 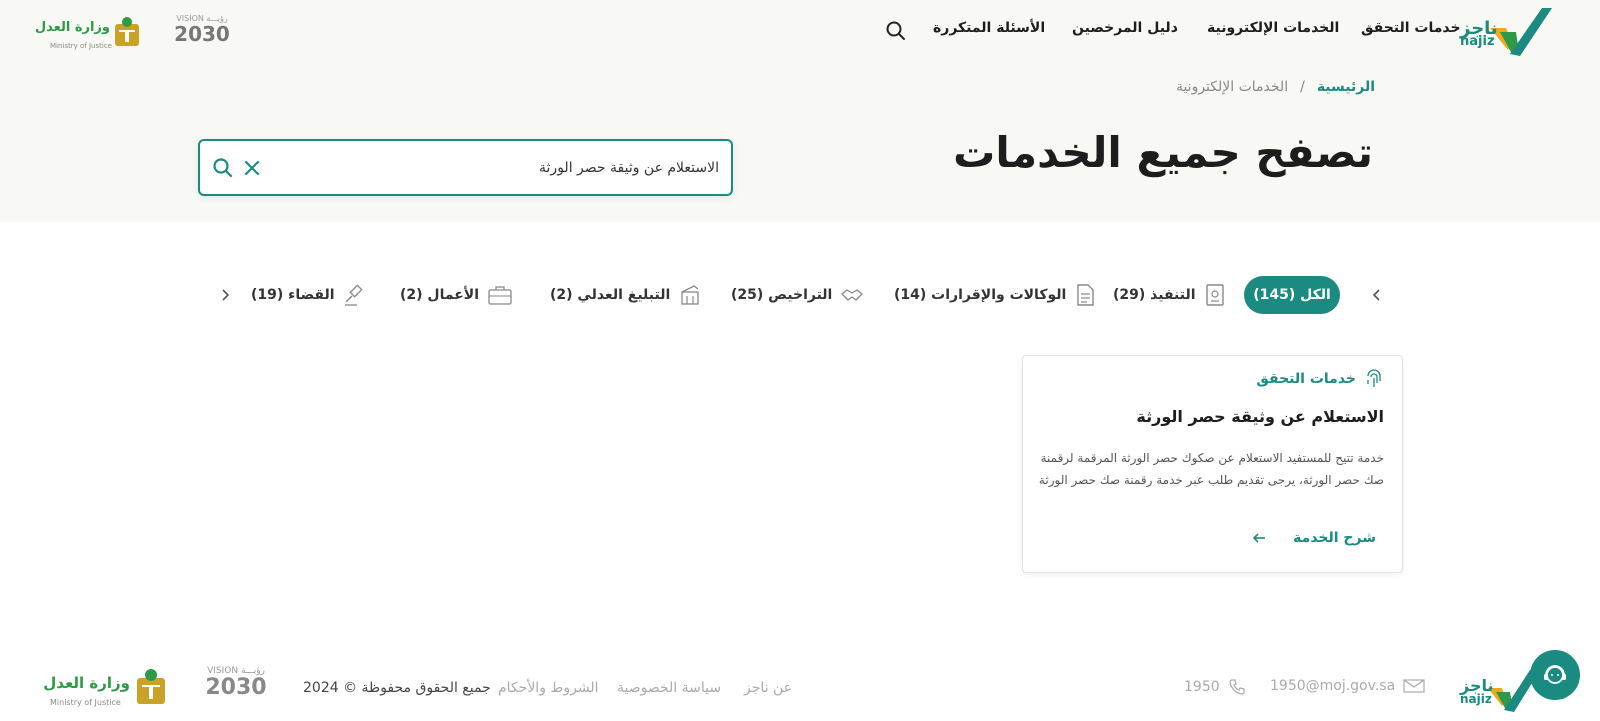 I want to click on clear-search-icon, so click(x=252, y=168).